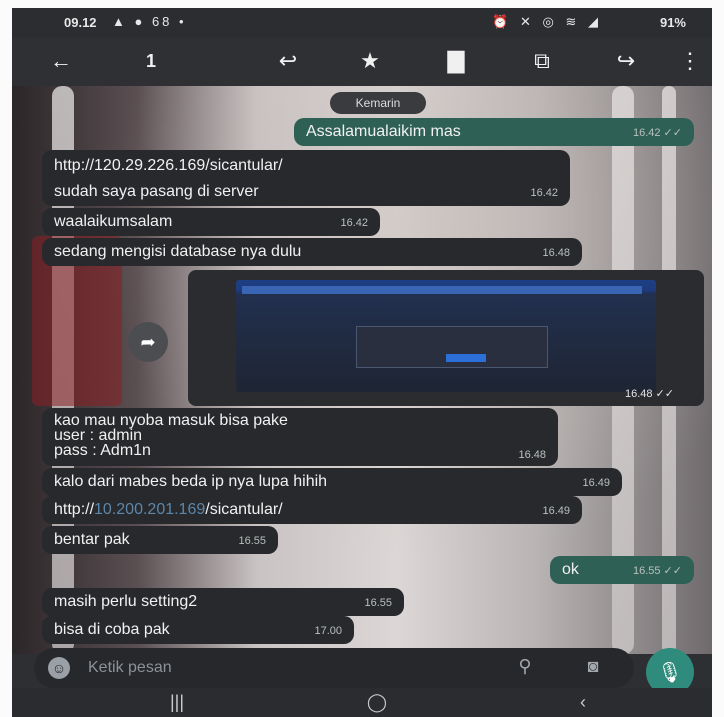 Image resolution: width=724 pixels, height=717 pixels. What do you see at coordinates (162, 21) in the screenshot?
I see `notification-count: 68` at bounding box center [162, 21].